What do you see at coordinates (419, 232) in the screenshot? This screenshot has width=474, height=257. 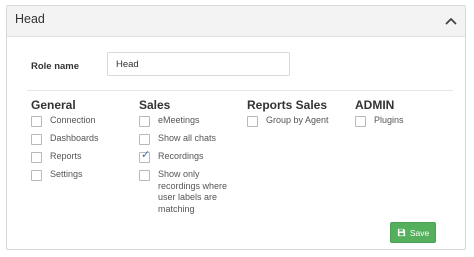 I see `save-button-label: Save` at bounding box center [419, 232].